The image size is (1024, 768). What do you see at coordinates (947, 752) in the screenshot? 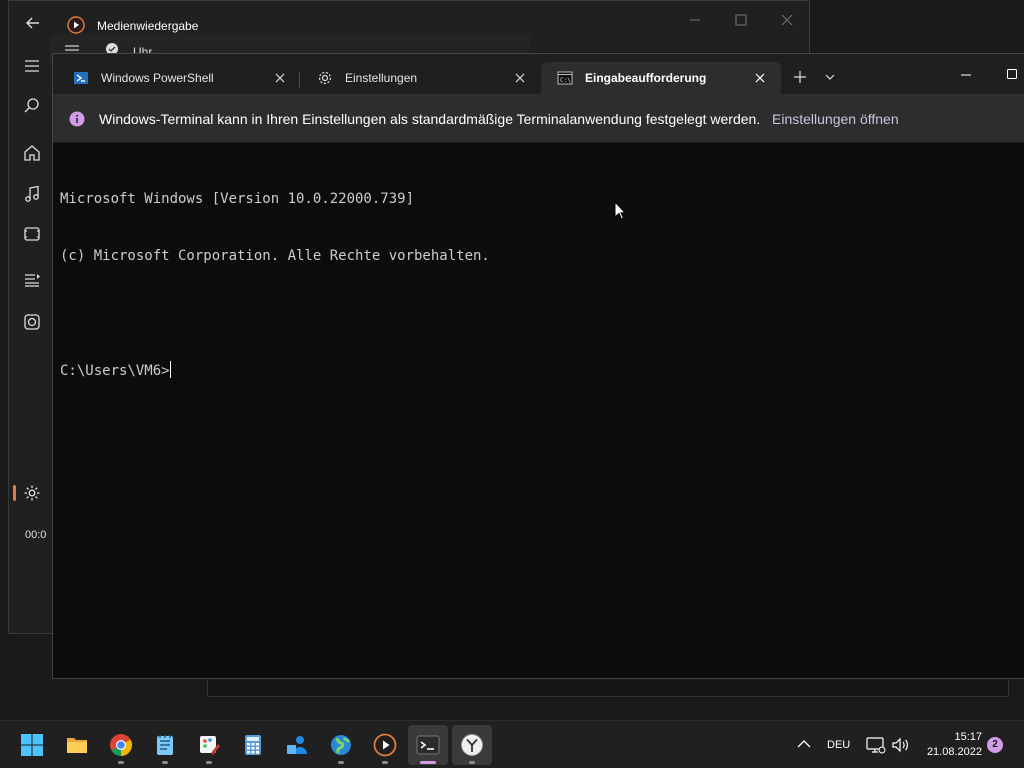
I see `clock-date: 21.08.2022` at bounding box center [947, 752].